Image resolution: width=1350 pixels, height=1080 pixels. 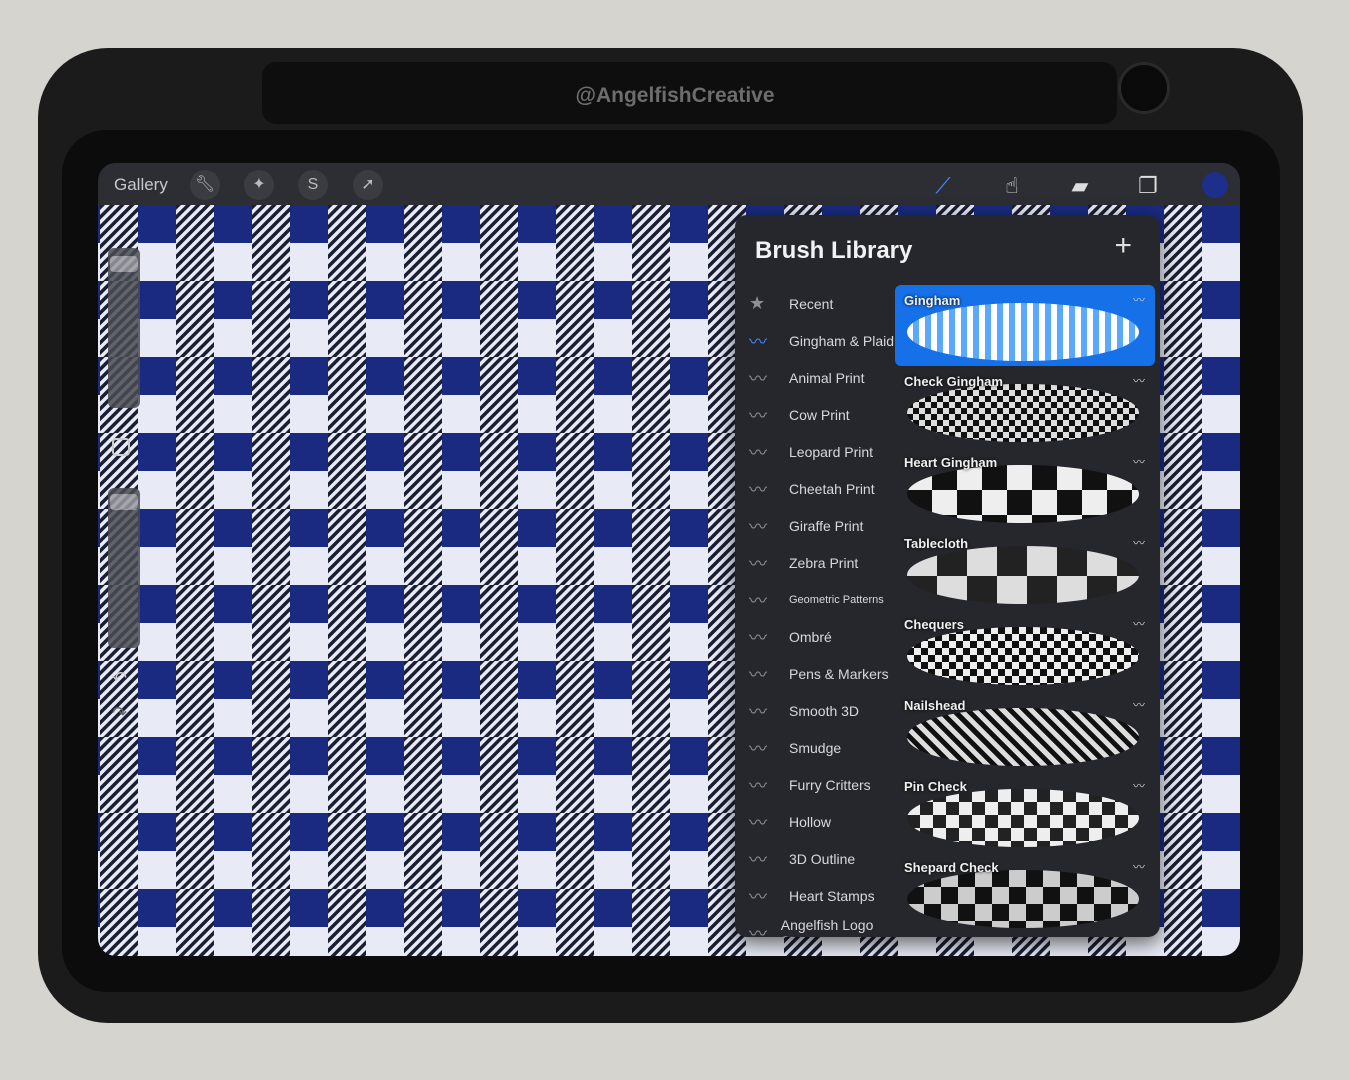 What do you see at coordinates (259, 185) in the screenshot?
I see `magic-wand-icon: ✦` at bounding box center [259, 185].